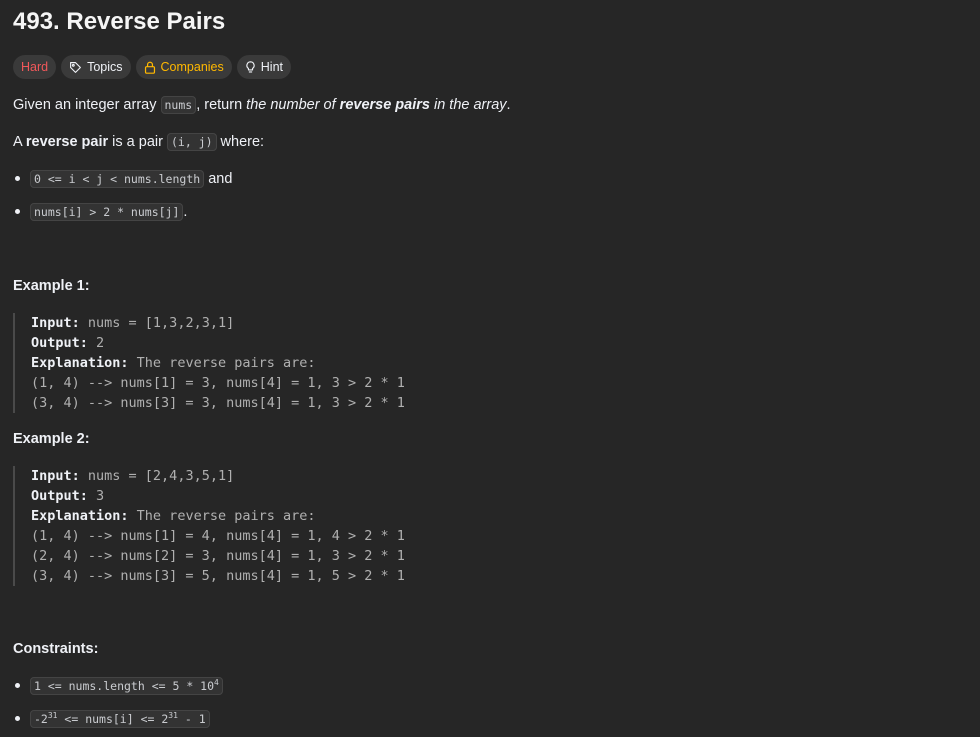  I want to click on constraints-heading: Constraints:, so click(56, 649).